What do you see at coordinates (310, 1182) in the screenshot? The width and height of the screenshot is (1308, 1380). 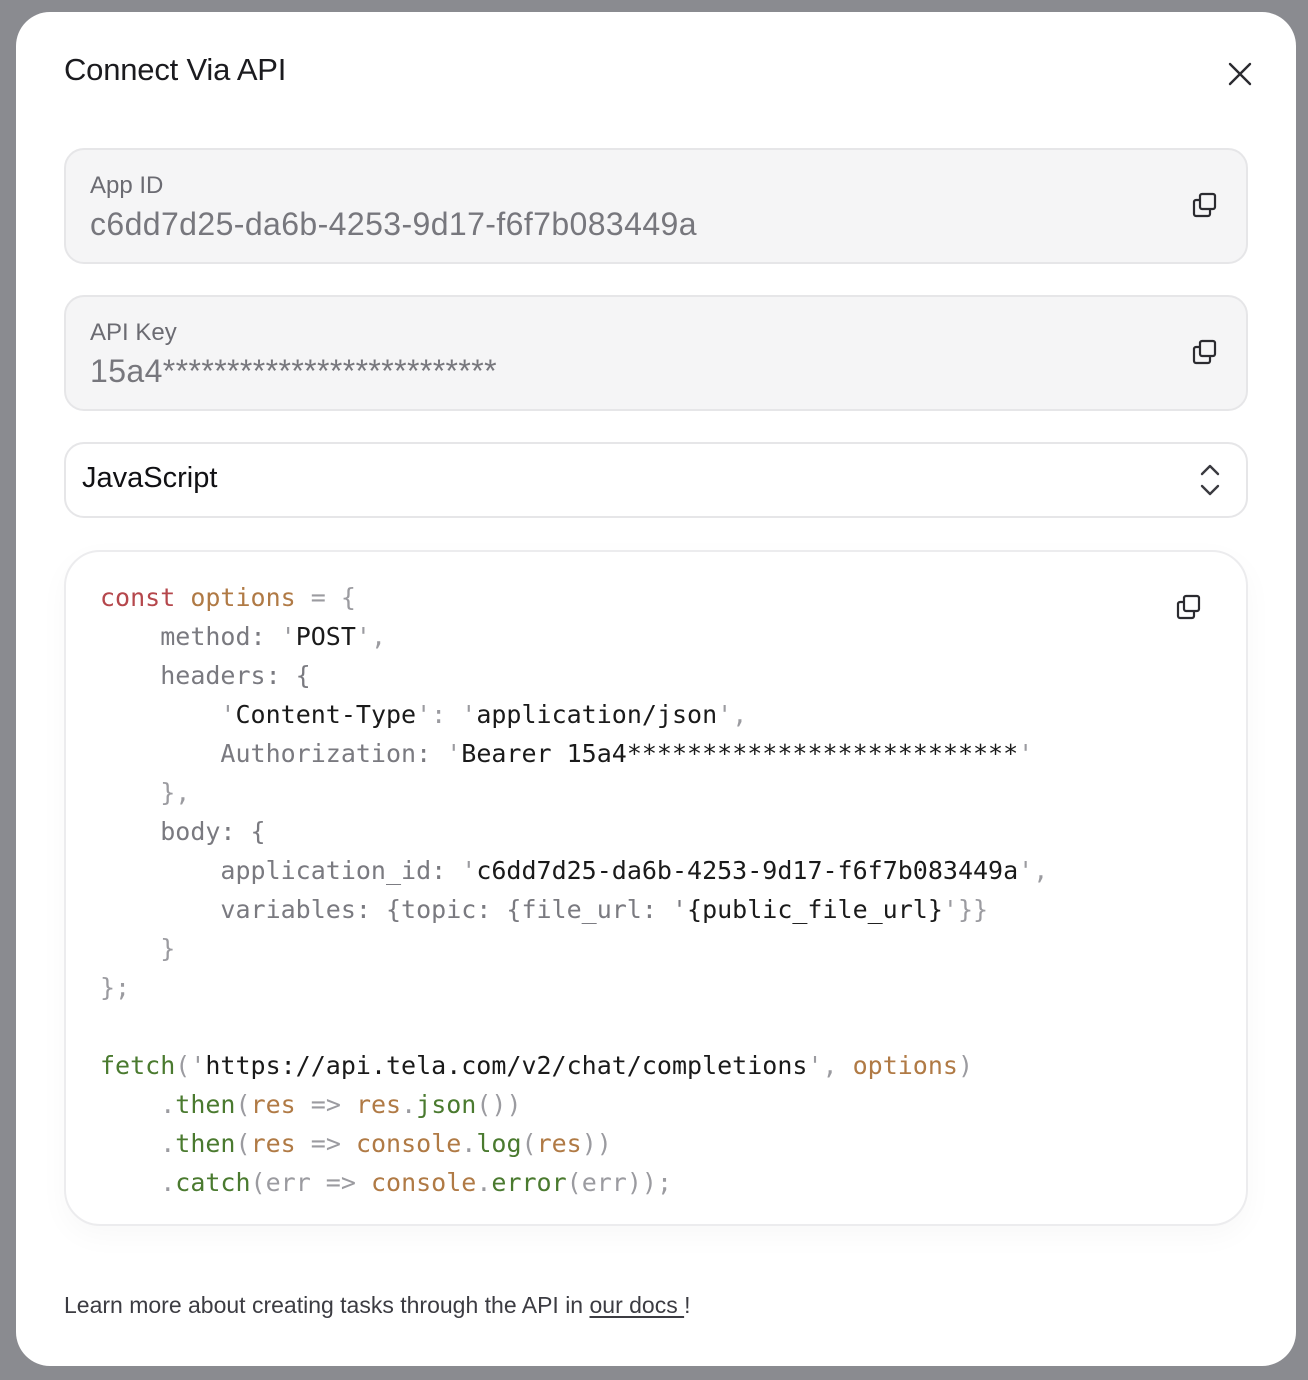 I see `code-token: (err =>` at bounding box center [310, 1182].